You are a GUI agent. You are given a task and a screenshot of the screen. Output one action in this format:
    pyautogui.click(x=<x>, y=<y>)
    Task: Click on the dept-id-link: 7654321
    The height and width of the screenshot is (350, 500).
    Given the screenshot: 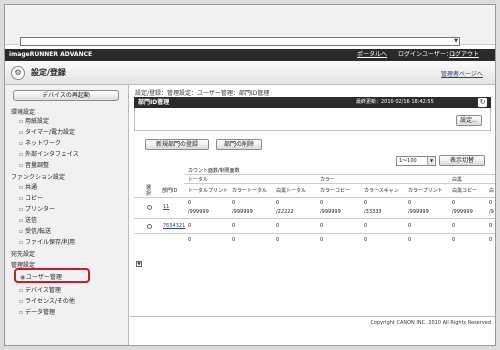 What is the action you would take?
    pyautogui.click(x=174, y=226)
    